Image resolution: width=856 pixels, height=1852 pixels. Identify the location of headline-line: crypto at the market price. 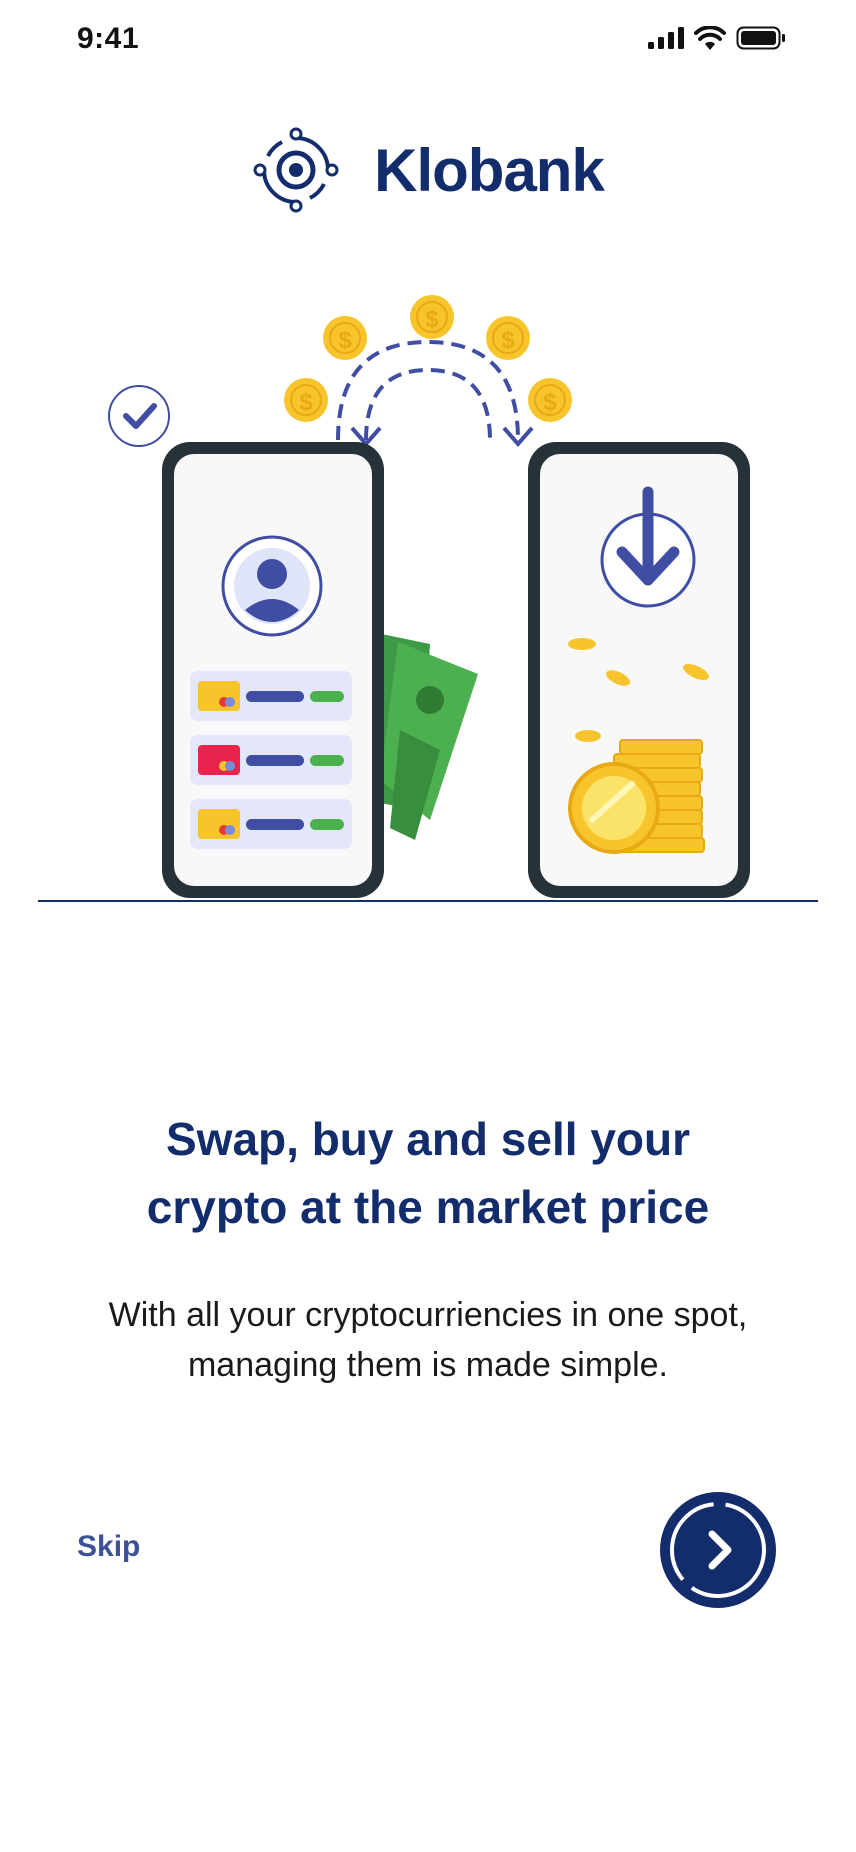
(428, 1207).